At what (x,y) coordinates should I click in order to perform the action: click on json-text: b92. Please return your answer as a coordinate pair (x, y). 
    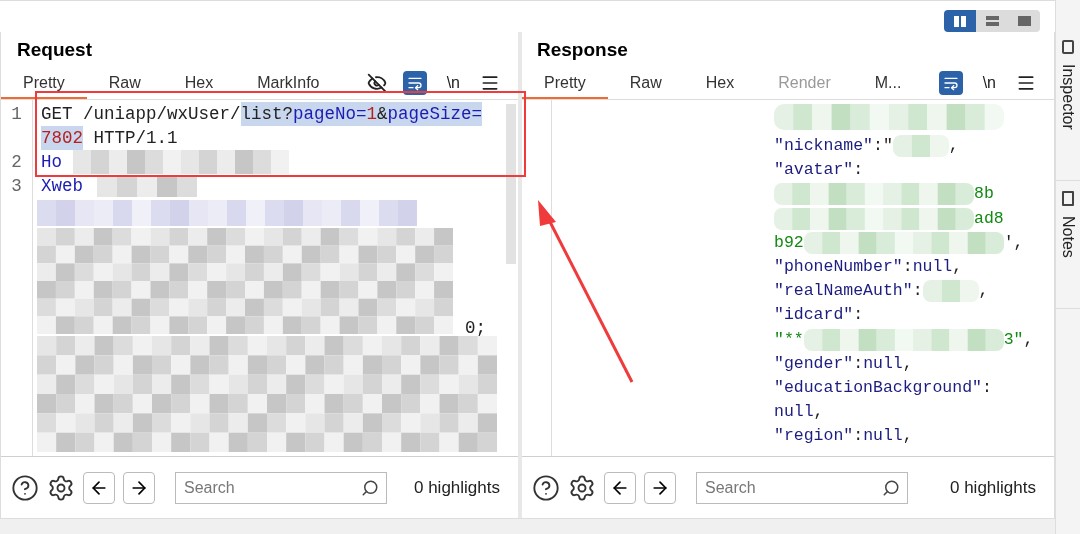
    Looking at the image, I should click on (789, 242).